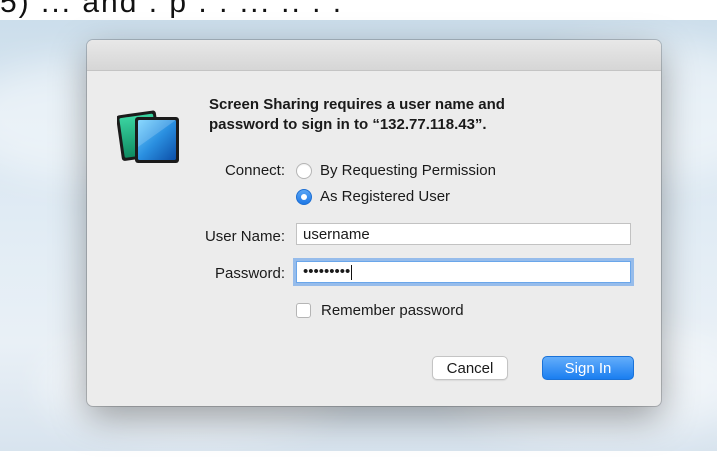 The image size is (717, 457). Describe the element at coordinates (348, 124) in the screenshot. I see `message-line-2: password to sign in to “132.77.118.43”.` at that location.